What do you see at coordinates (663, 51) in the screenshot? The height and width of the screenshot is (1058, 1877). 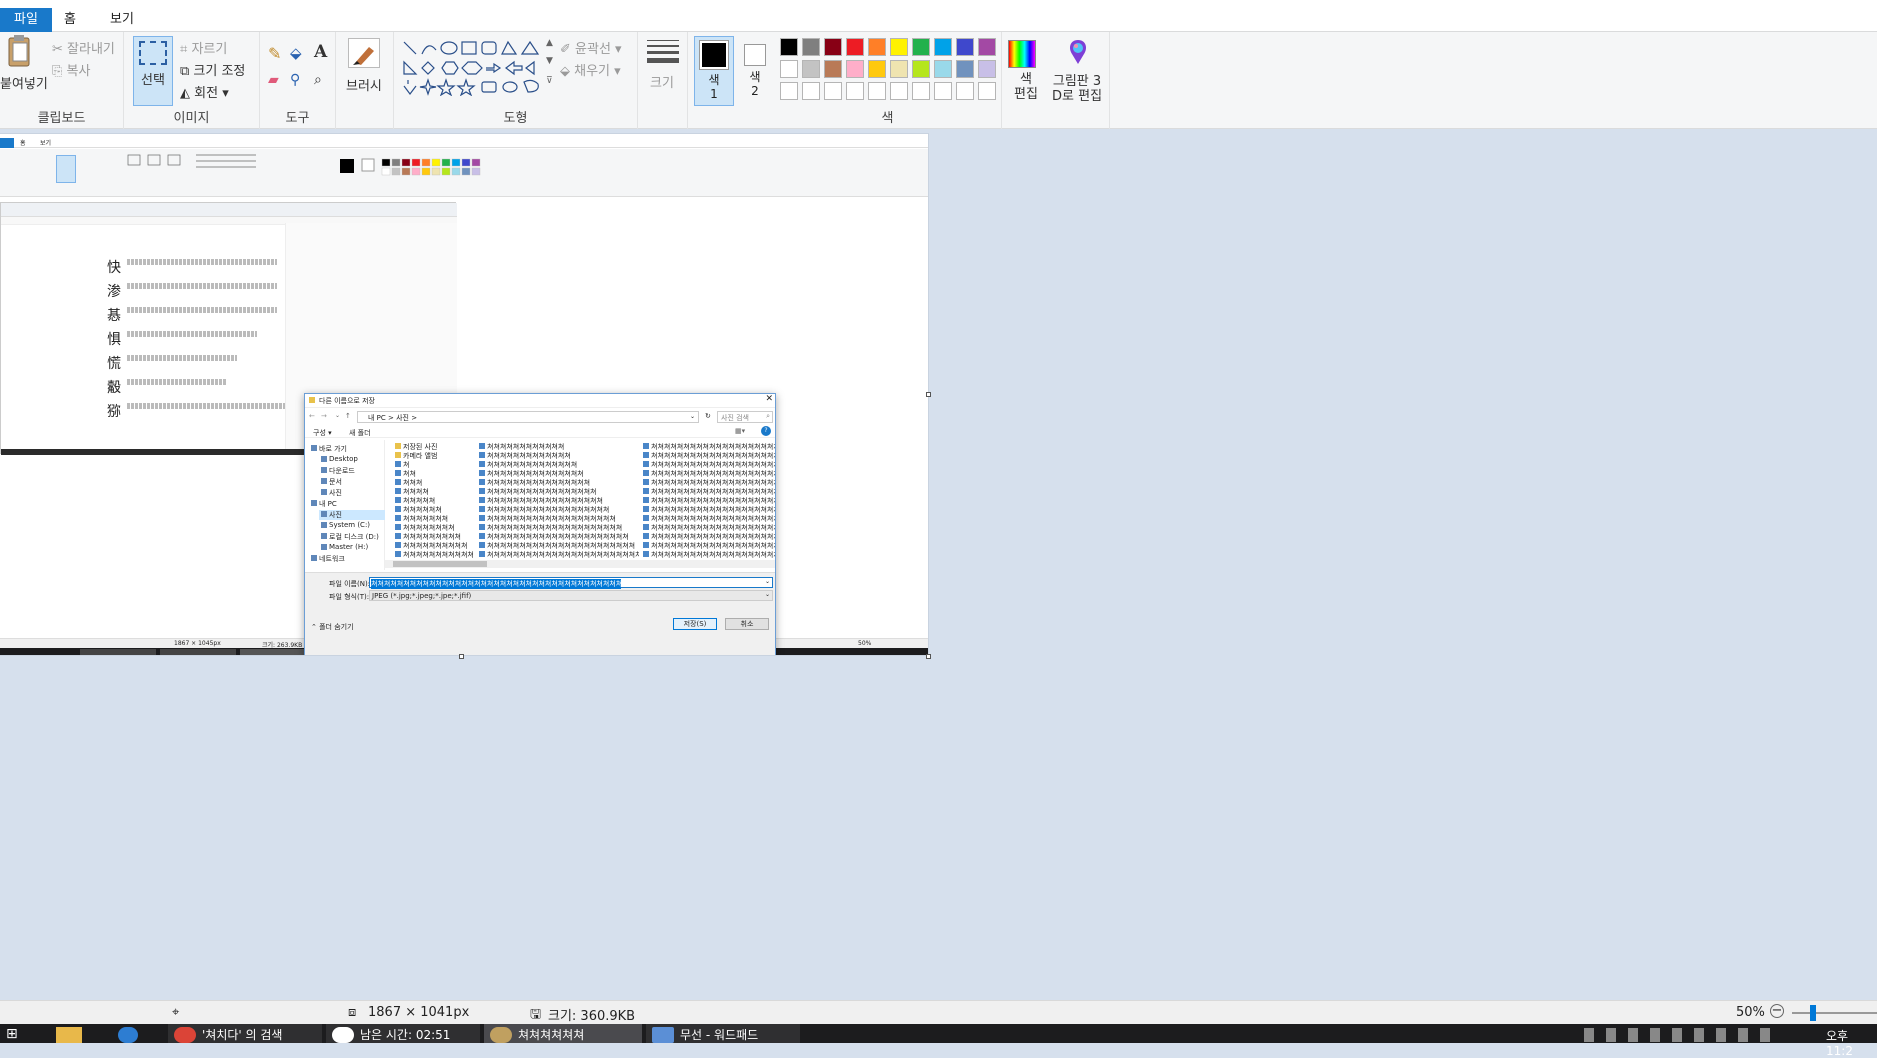 I see `size-icon` at bounding box center [663, 51].